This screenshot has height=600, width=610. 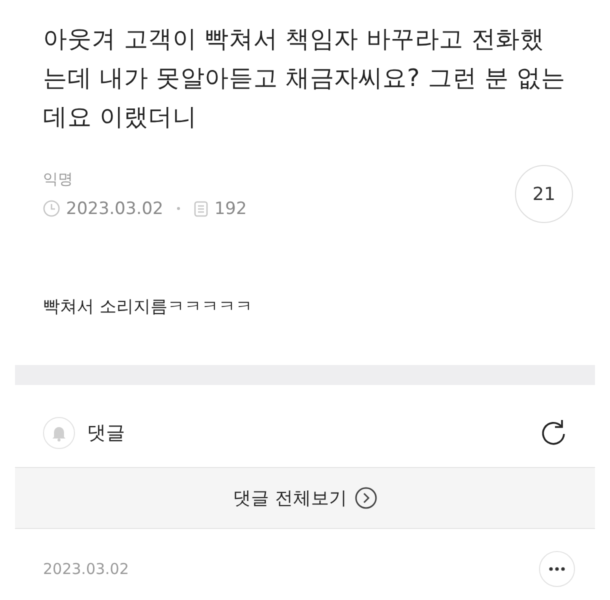 What do you see at coordinates (106, 433) in the screenshot?
I see `comments-heading: 댓글` at bounding box center [106, 433].